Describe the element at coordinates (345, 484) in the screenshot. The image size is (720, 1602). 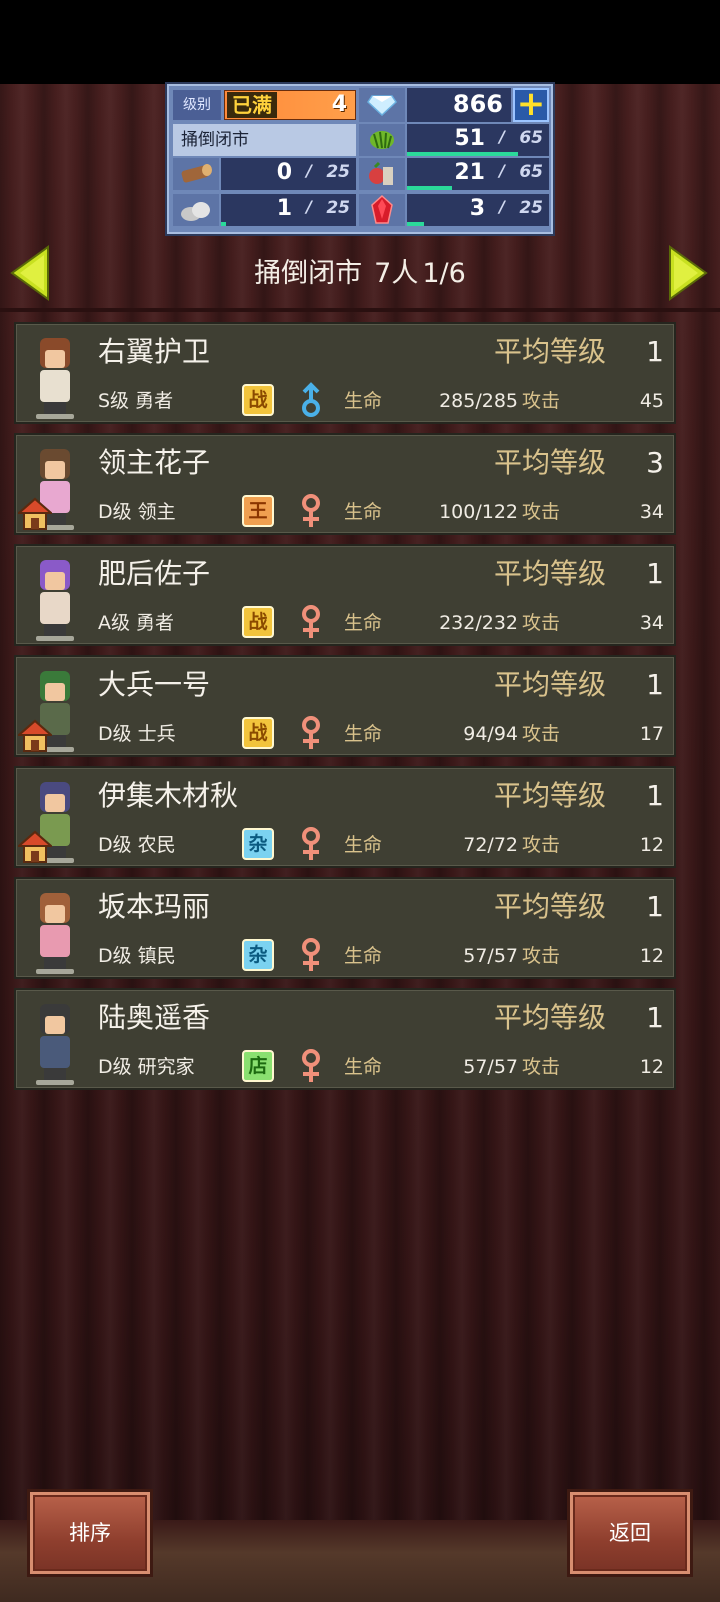
I see `character-card: 领主花子 平均等级 3 D级 领主 王 生命 100/122 攻击 34` at that location.